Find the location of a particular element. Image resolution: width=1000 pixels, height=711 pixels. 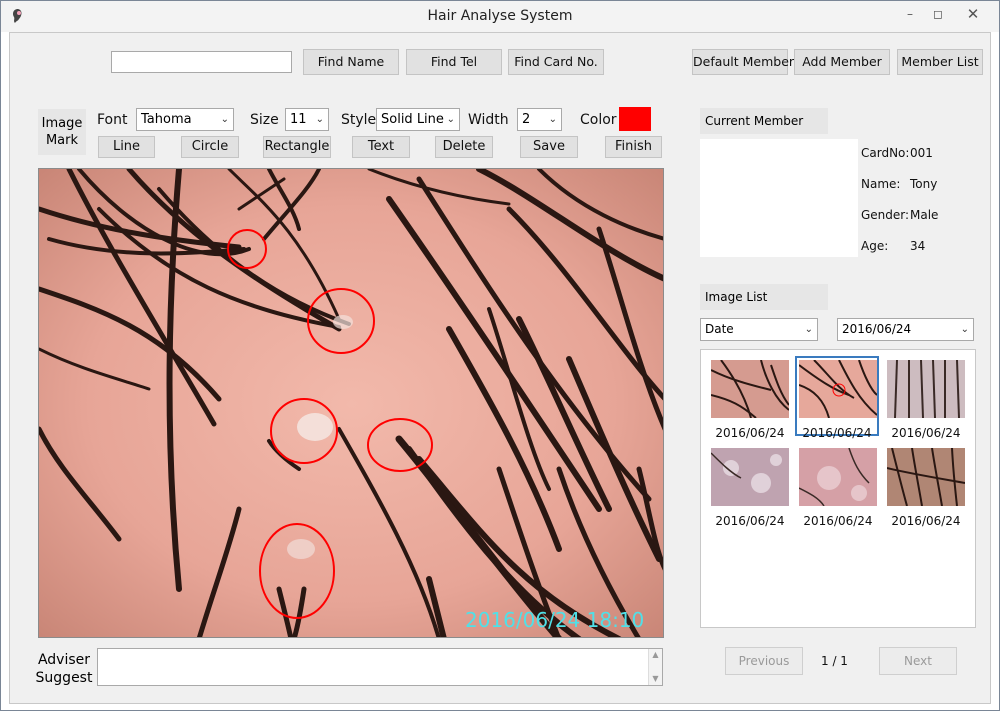

image-timestamp: 2016/06/24 18:10 is located at coordinates (555, 620).